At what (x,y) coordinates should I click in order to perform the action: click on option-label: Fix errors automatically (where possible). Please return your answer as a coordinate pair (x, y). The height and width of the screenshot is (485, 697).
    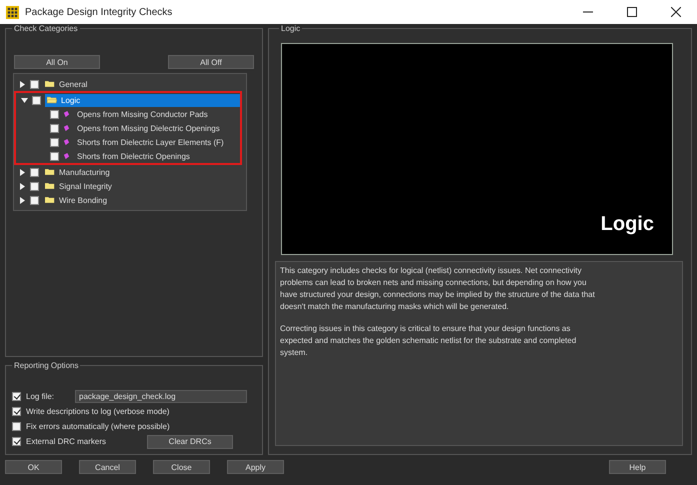
    Looking at the image, I should click on (98, 426).